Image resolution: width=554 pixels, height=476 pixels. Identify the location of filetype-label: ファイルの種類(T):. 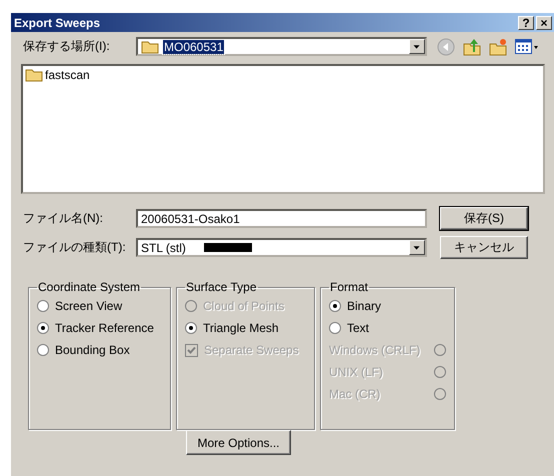
(75, 247).